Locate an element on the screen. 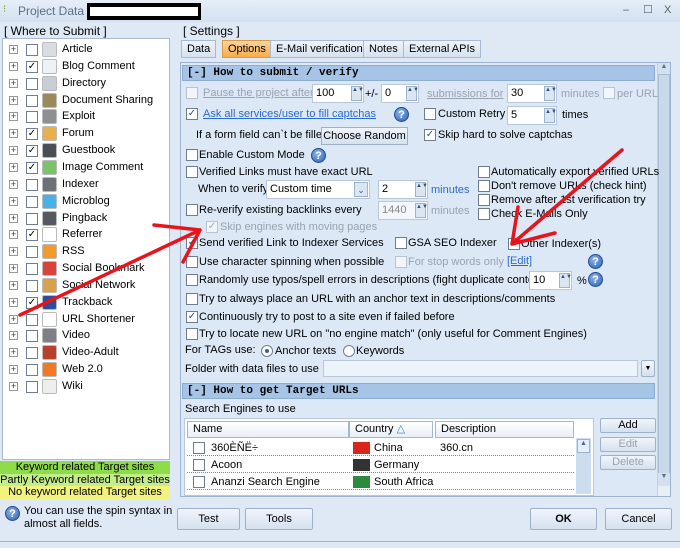  tree-item-article: + Article is located at coordinates (89, 50).